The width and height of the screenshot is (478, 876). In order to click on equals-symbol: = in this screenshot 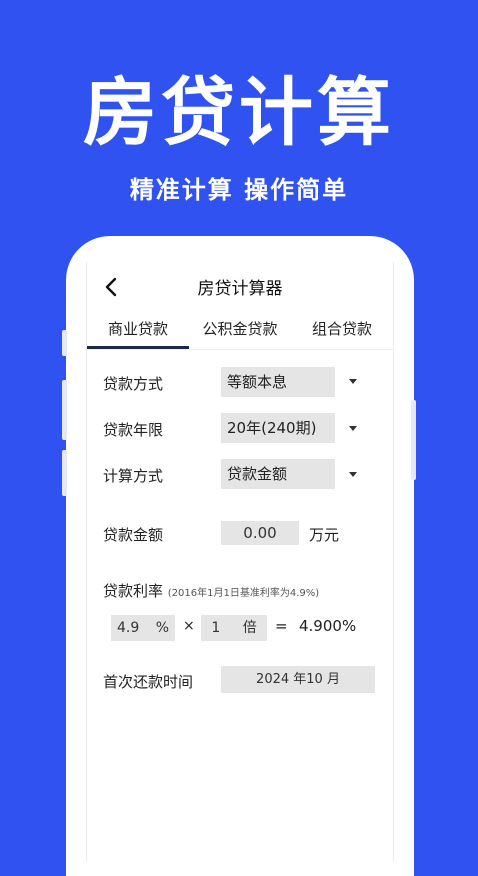, I will do `click(281, 626)`.